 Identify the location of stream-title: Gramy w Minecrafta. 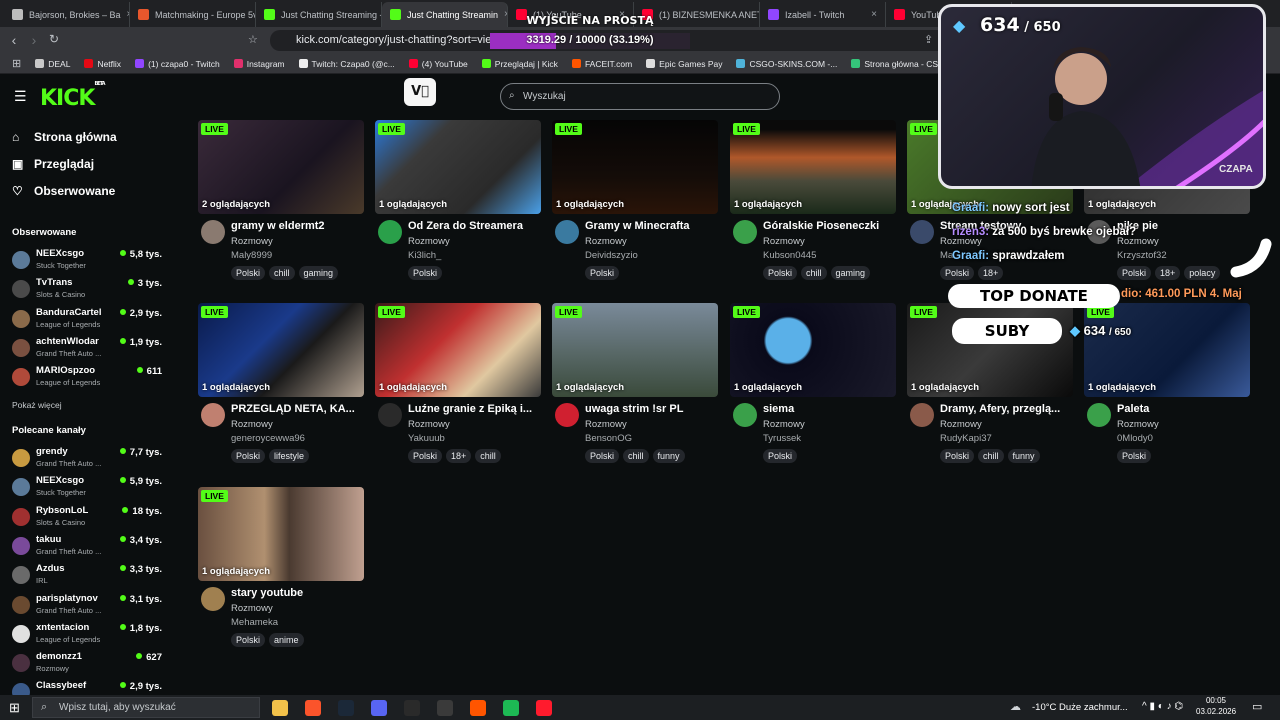
(652, 226).